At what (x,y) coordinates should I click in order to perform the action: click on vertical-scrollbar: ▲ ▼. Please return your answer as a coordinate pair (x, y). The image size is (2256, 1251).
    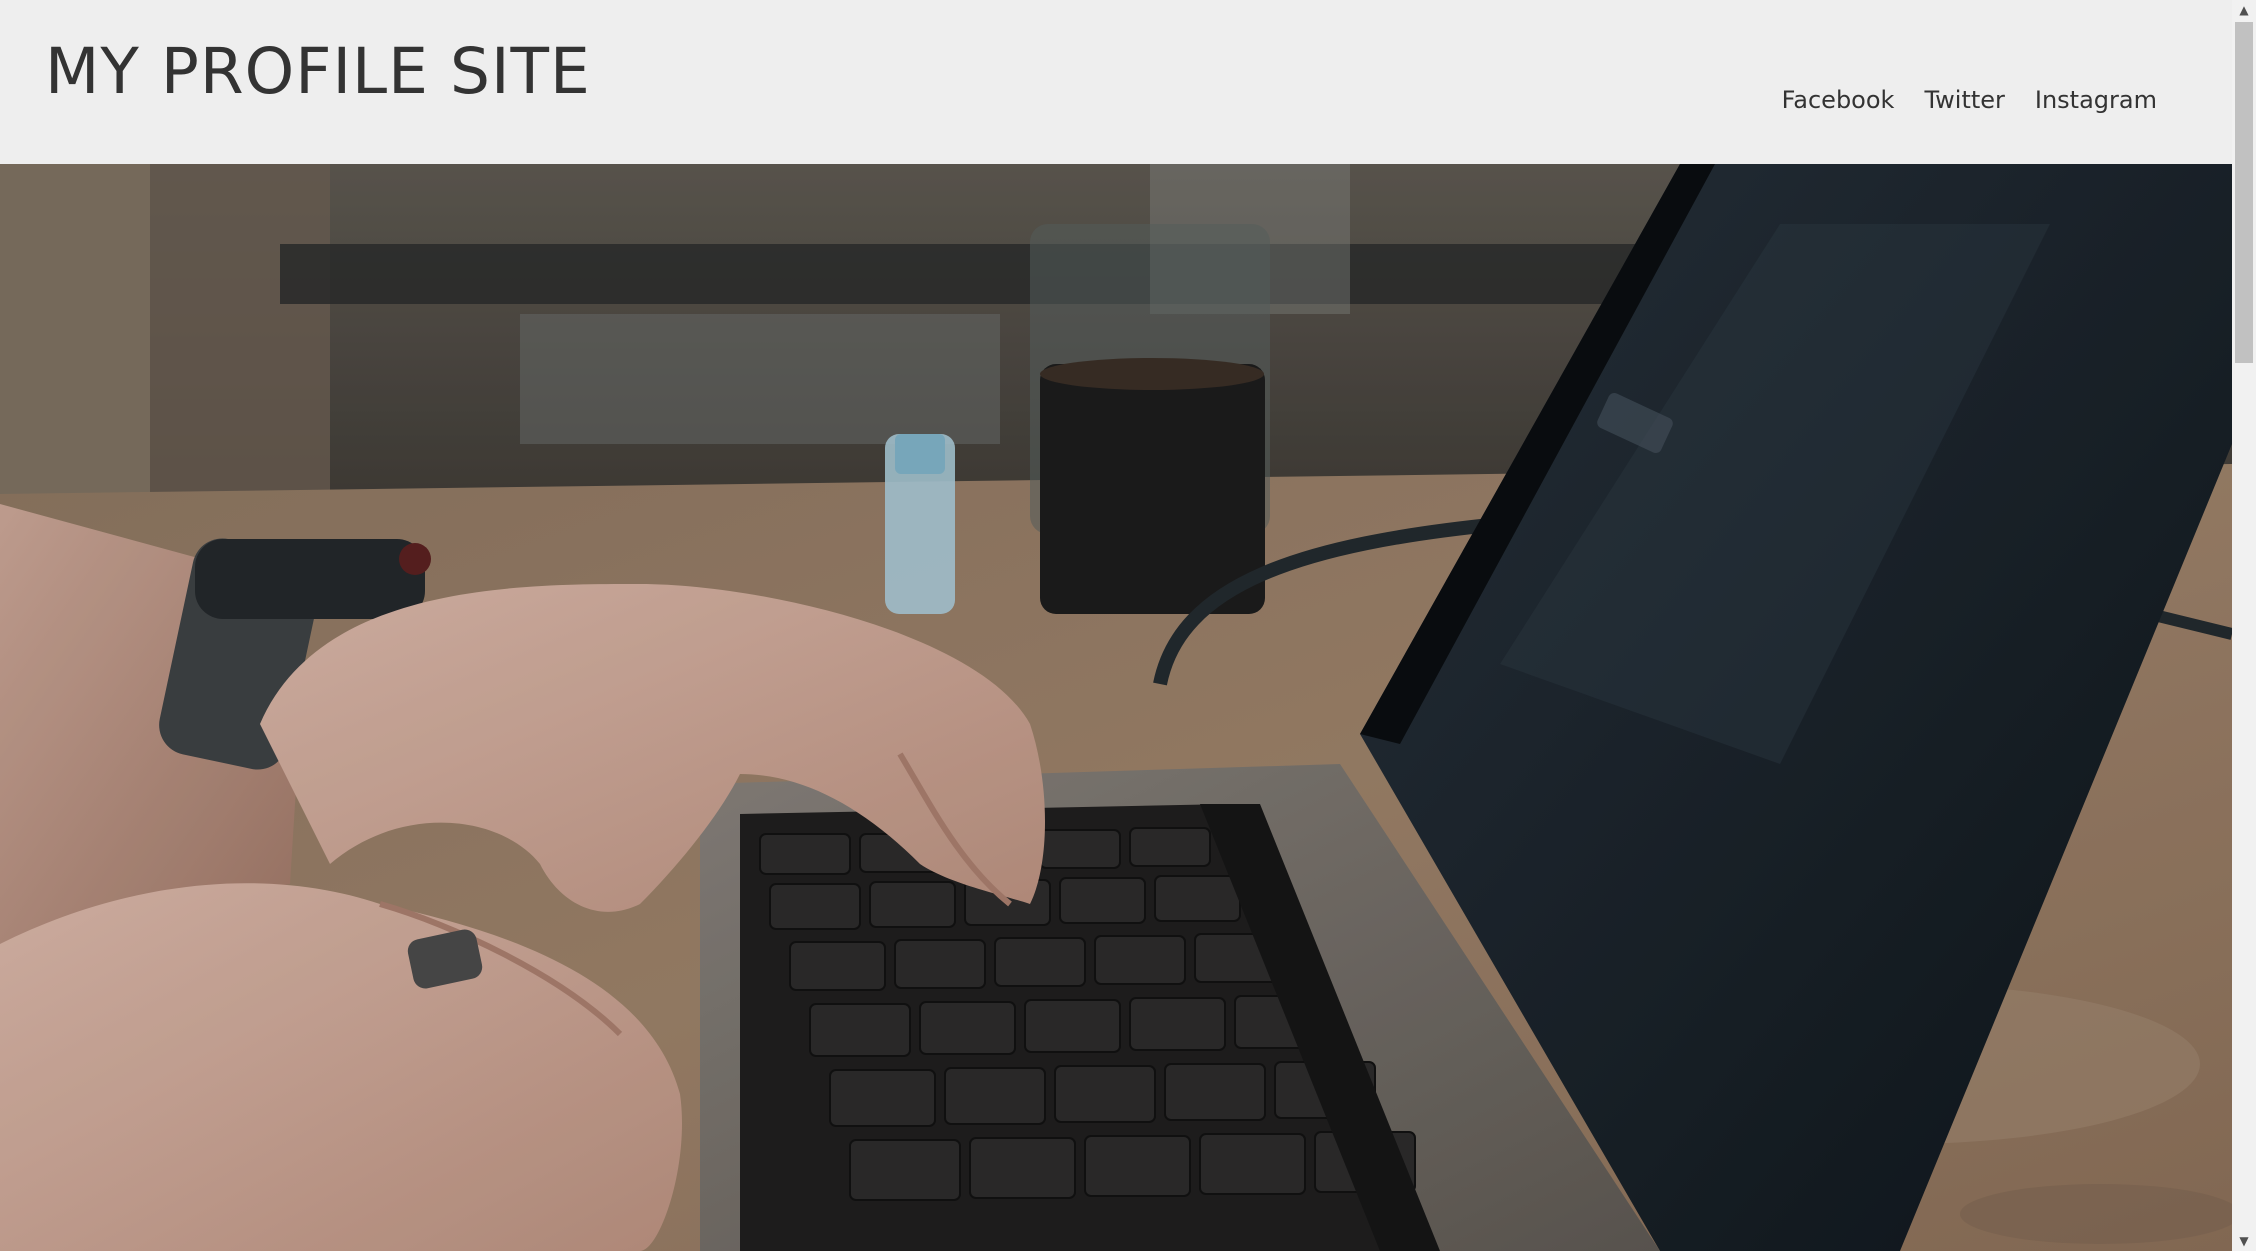
    Looking at the image, I should click on (2244, 625).